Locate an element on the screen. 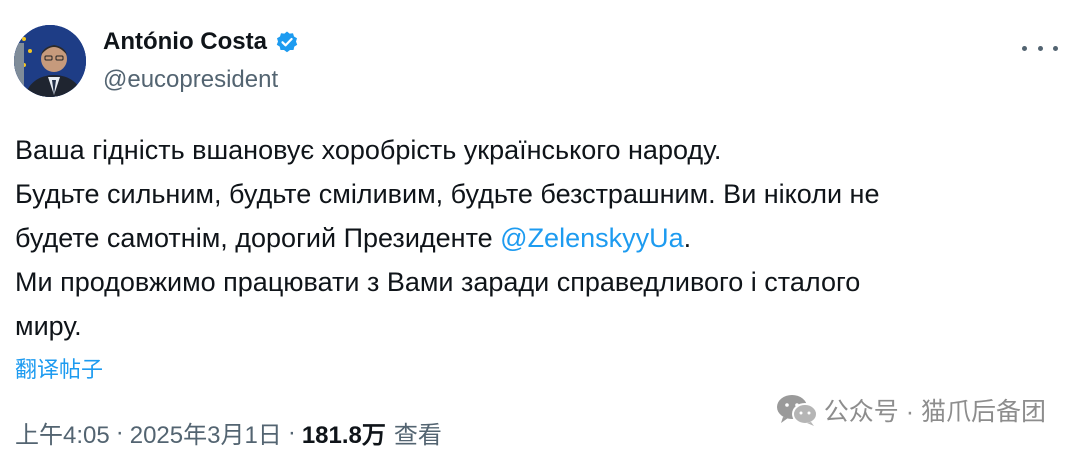  tweet-text-fragment: будете самотнім, дорогий Президенте is located at coordinates (258, 238).